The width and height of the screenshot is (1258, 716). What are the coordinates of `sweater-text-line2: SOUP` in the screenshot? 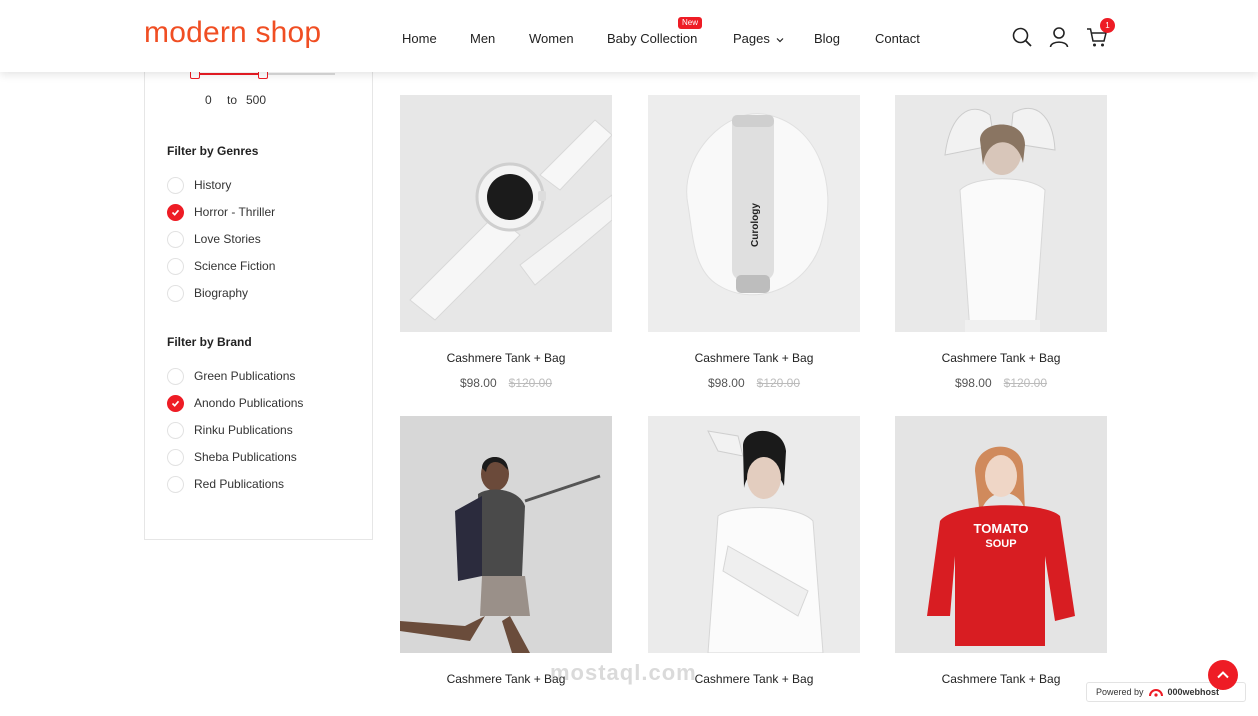 It's located at (1000, 544).